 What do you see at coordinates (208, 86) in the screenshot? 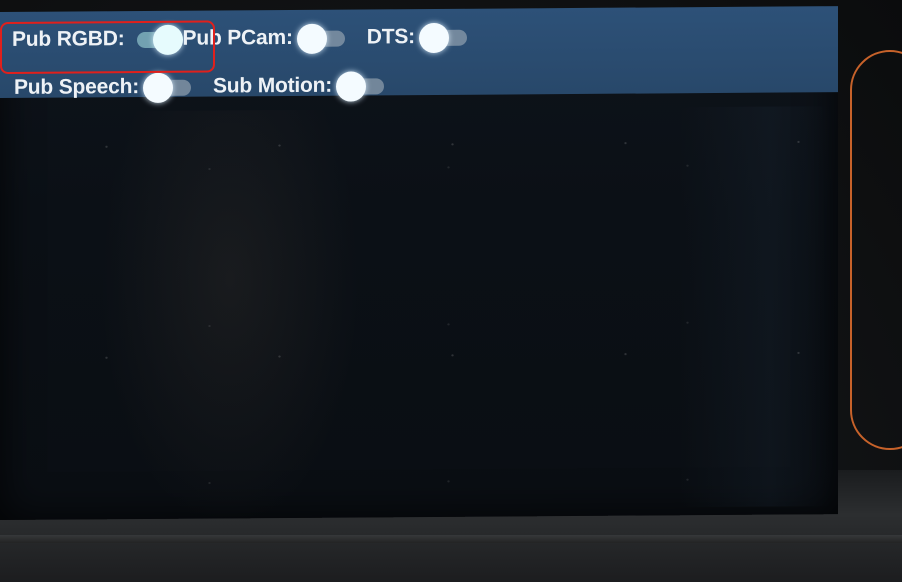
I see `toggle-row-2: Pub Speech: Sub Motion:` at bounding box center [208, 86].